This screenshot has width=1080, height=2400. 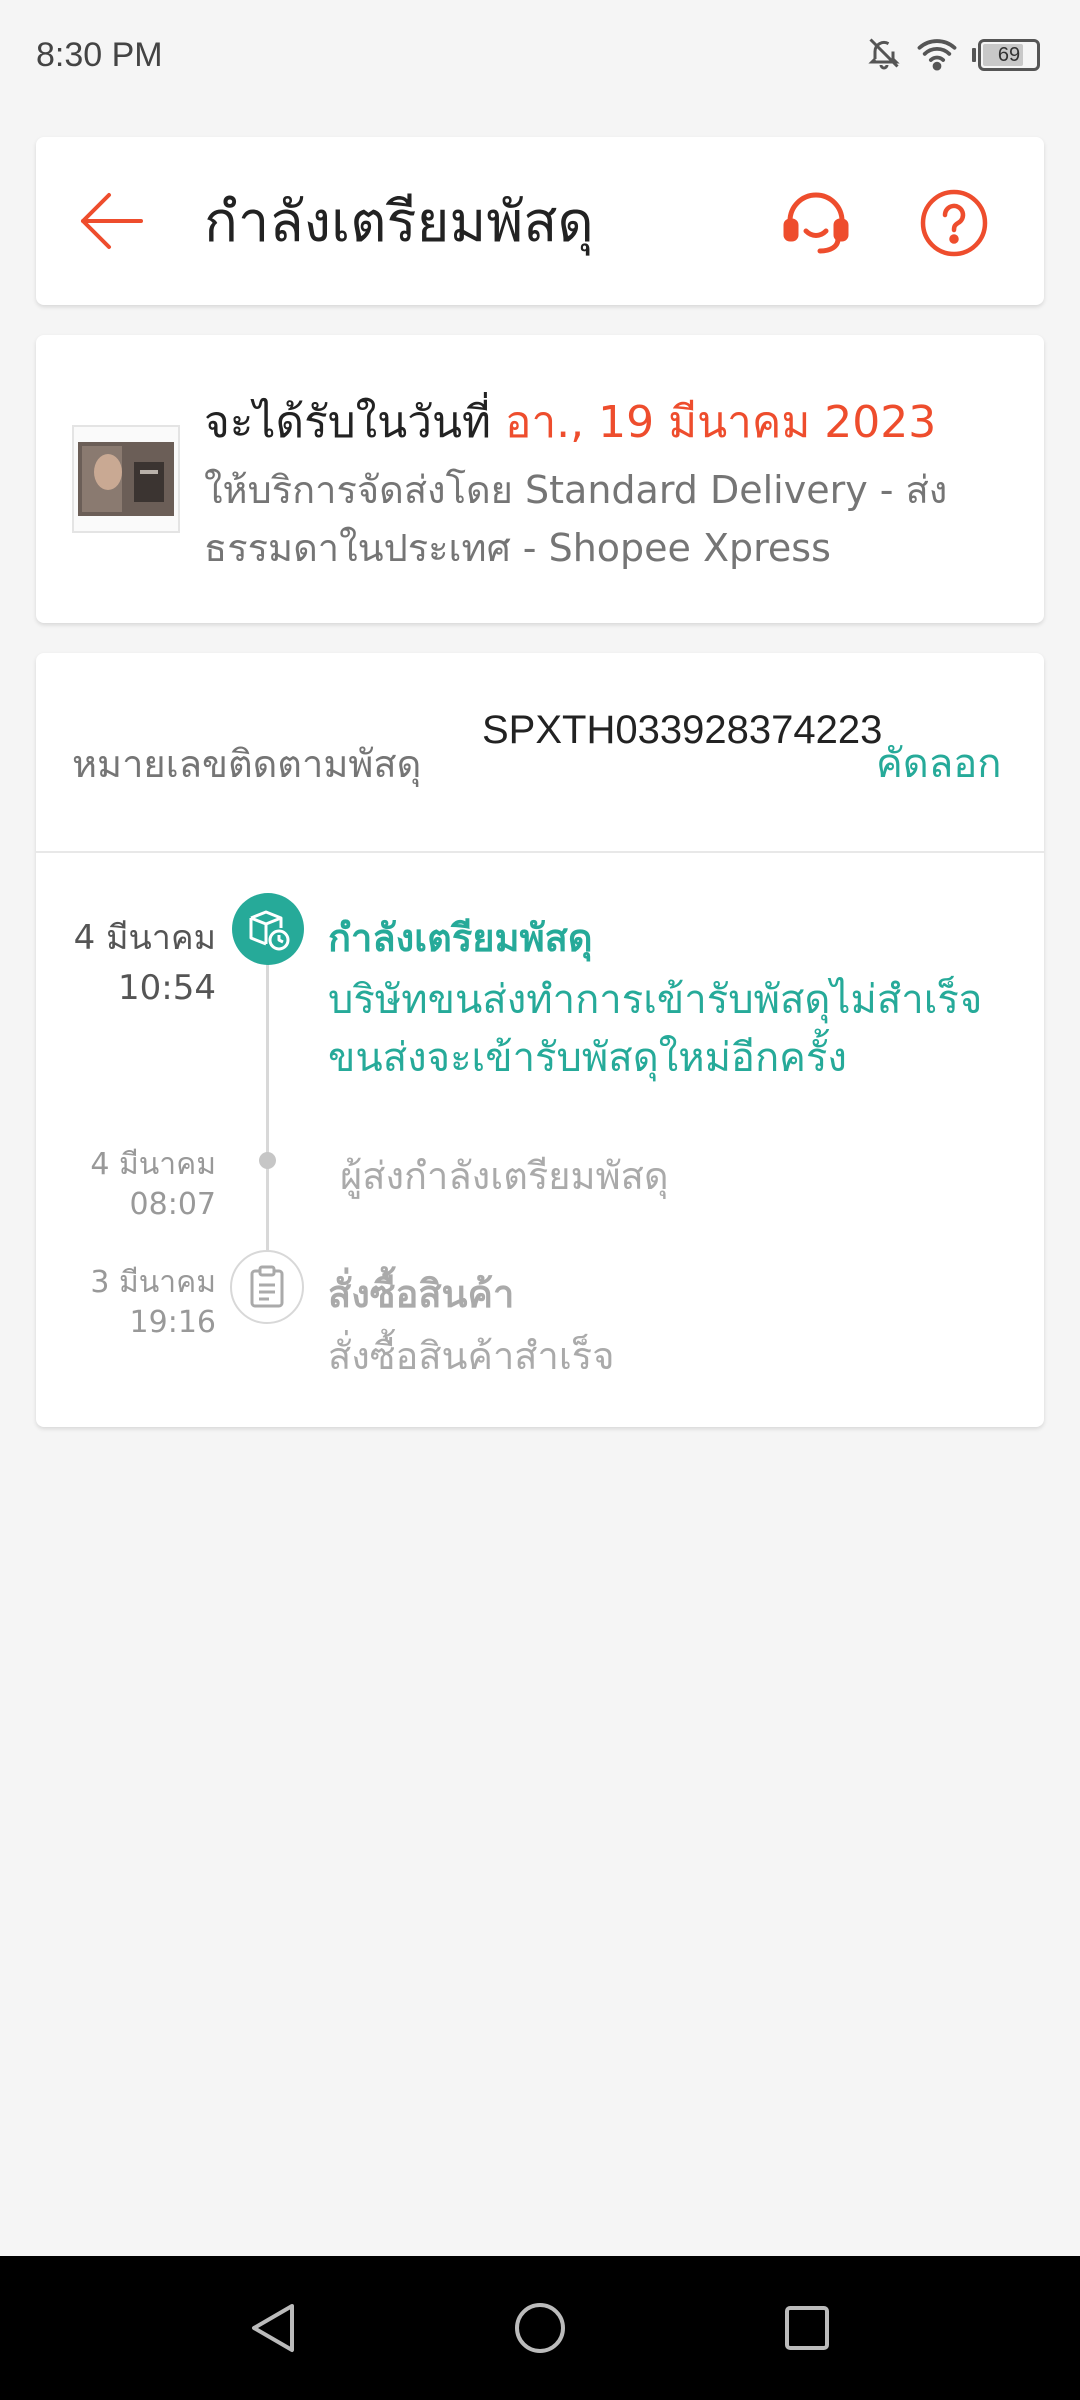 What do you see at coordinates (167, 988) in the screenshot?
I see `event-clock: 10:54` at bounding box center [167, 988].